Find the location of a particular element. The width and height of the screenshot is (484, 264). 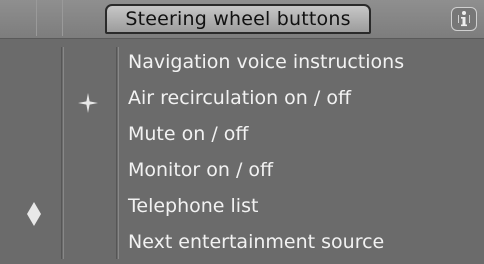

menu-item-mute: Mute on / off is located at coordinates (266, 134).